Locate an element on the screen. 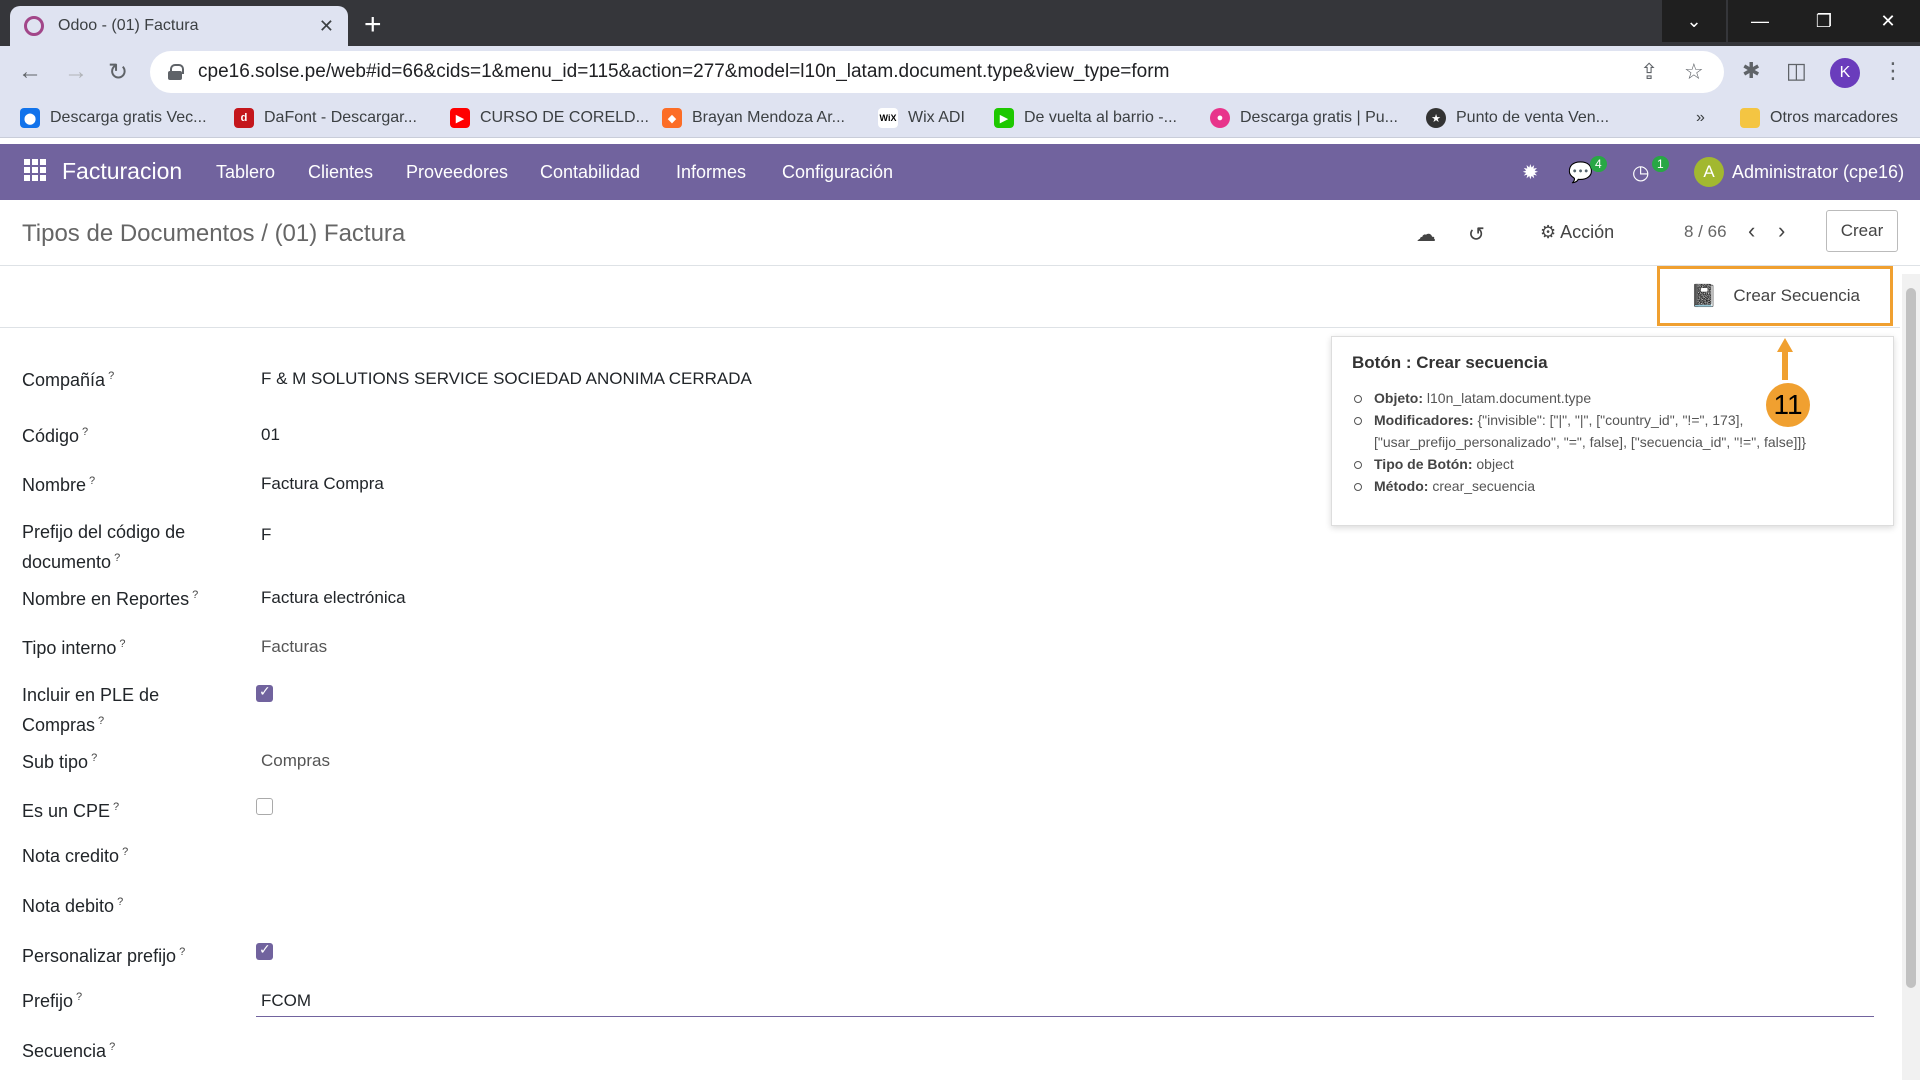  browser-menu-icon: ⋮ is located at coordinates (1893, 71).